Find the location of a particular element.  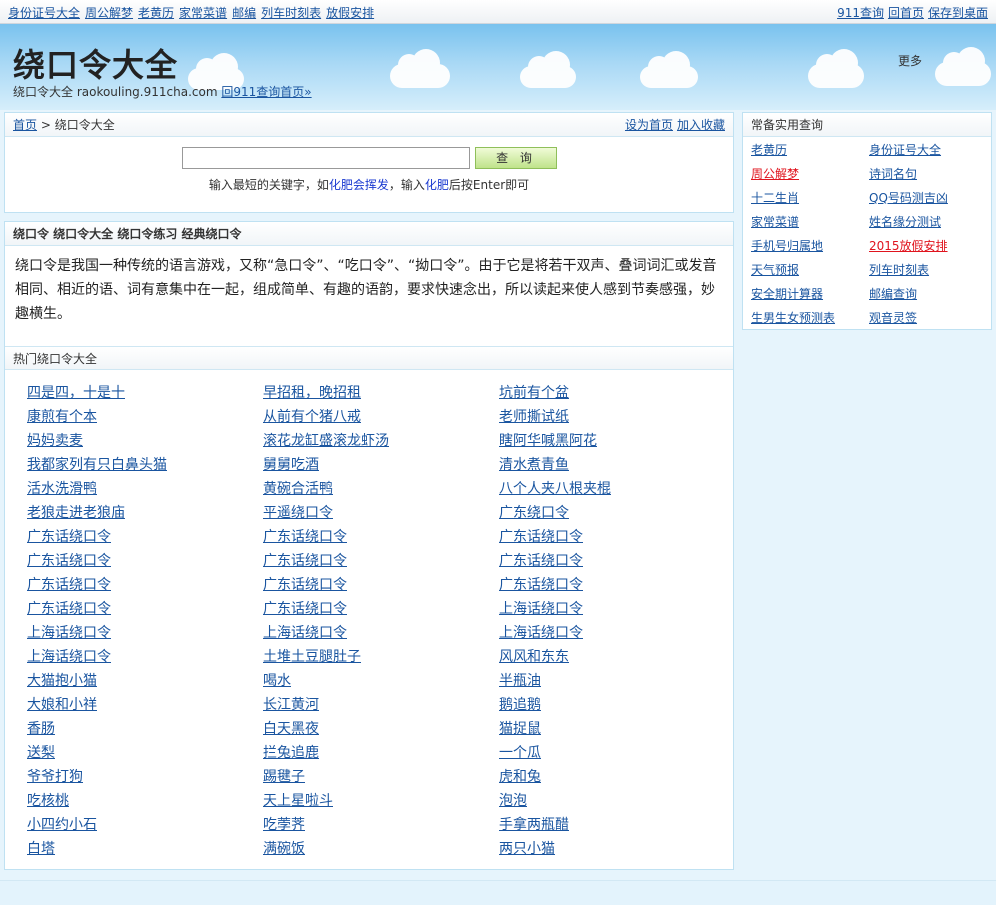

hot-list-item: 妈妈卖麦 is located at coordinates (55, 440).